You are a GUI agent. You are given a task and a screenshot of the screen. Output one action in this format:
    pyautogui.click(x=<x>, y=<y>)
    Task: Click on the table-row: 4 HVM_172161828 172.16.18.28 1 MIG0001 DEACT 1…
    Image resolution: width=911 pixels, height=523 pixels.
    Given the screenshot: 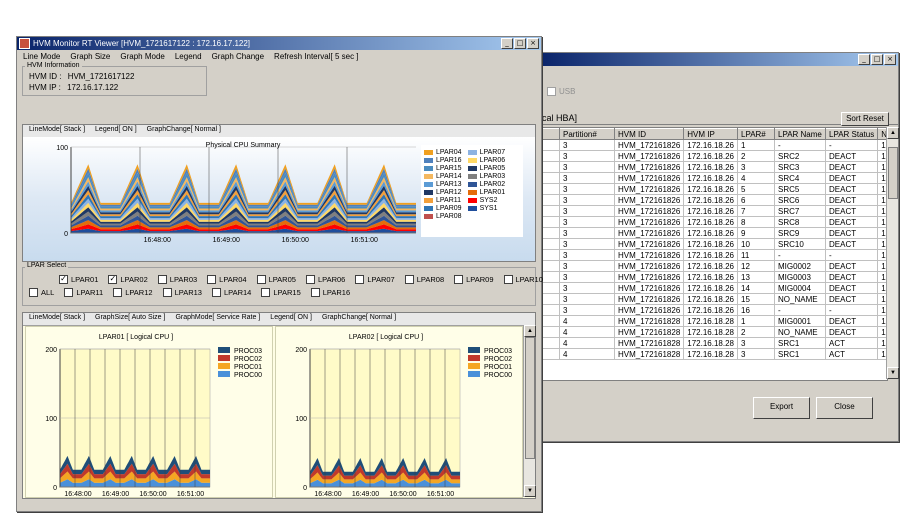 What is the action you would take?
    pyautogui.click(x=714, y=321)
    